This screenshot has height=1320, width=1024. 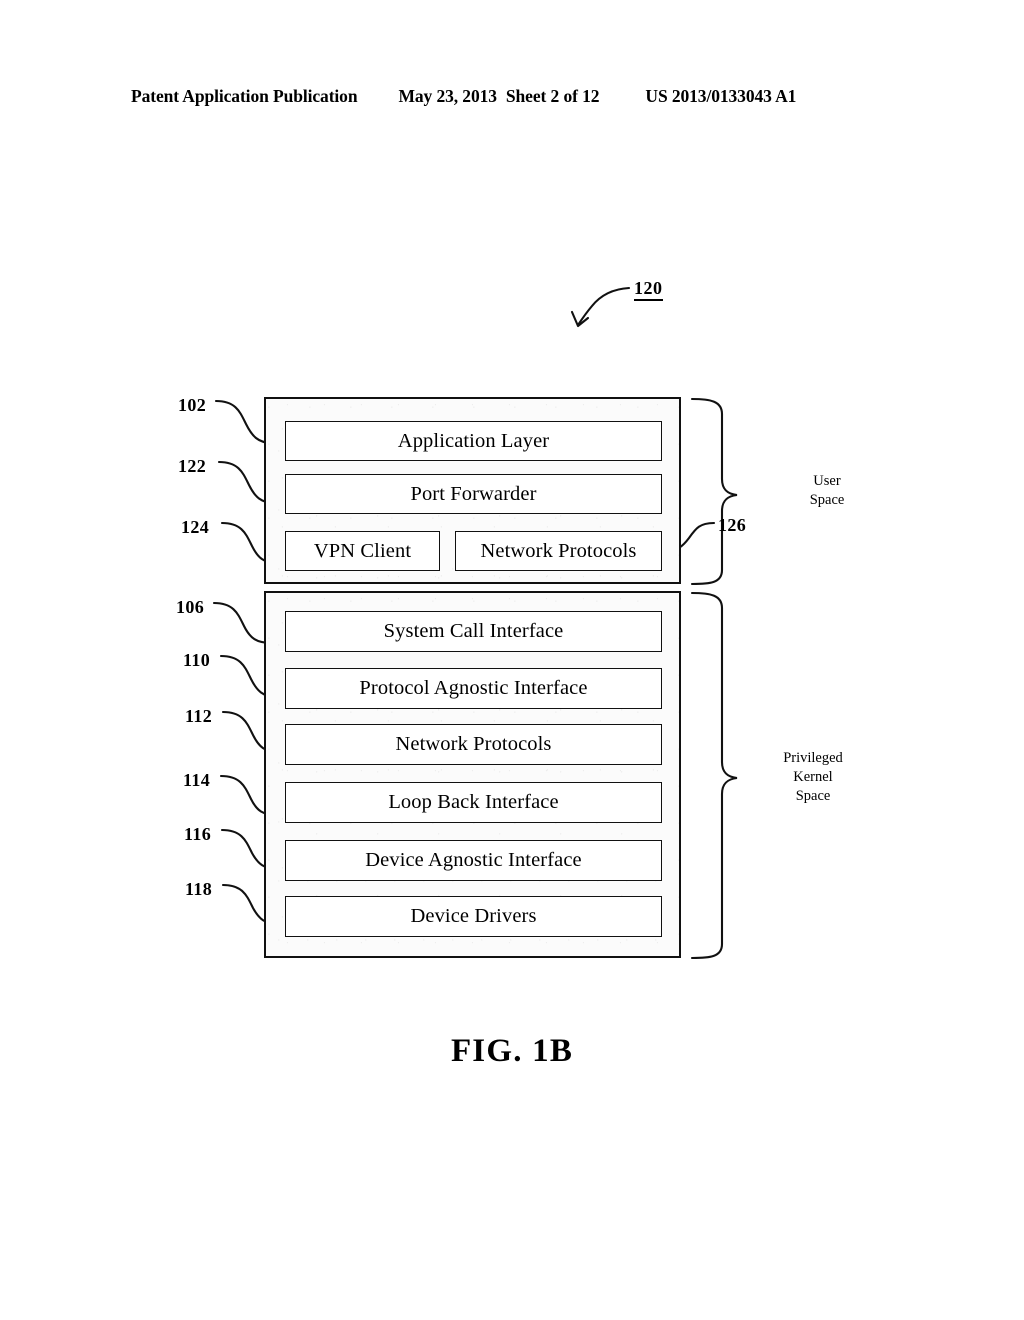 What do you see at coordinates (648, 290) in the screenshot?
I see `diagram-reference-120: 120` at bounding box center [648, 290].